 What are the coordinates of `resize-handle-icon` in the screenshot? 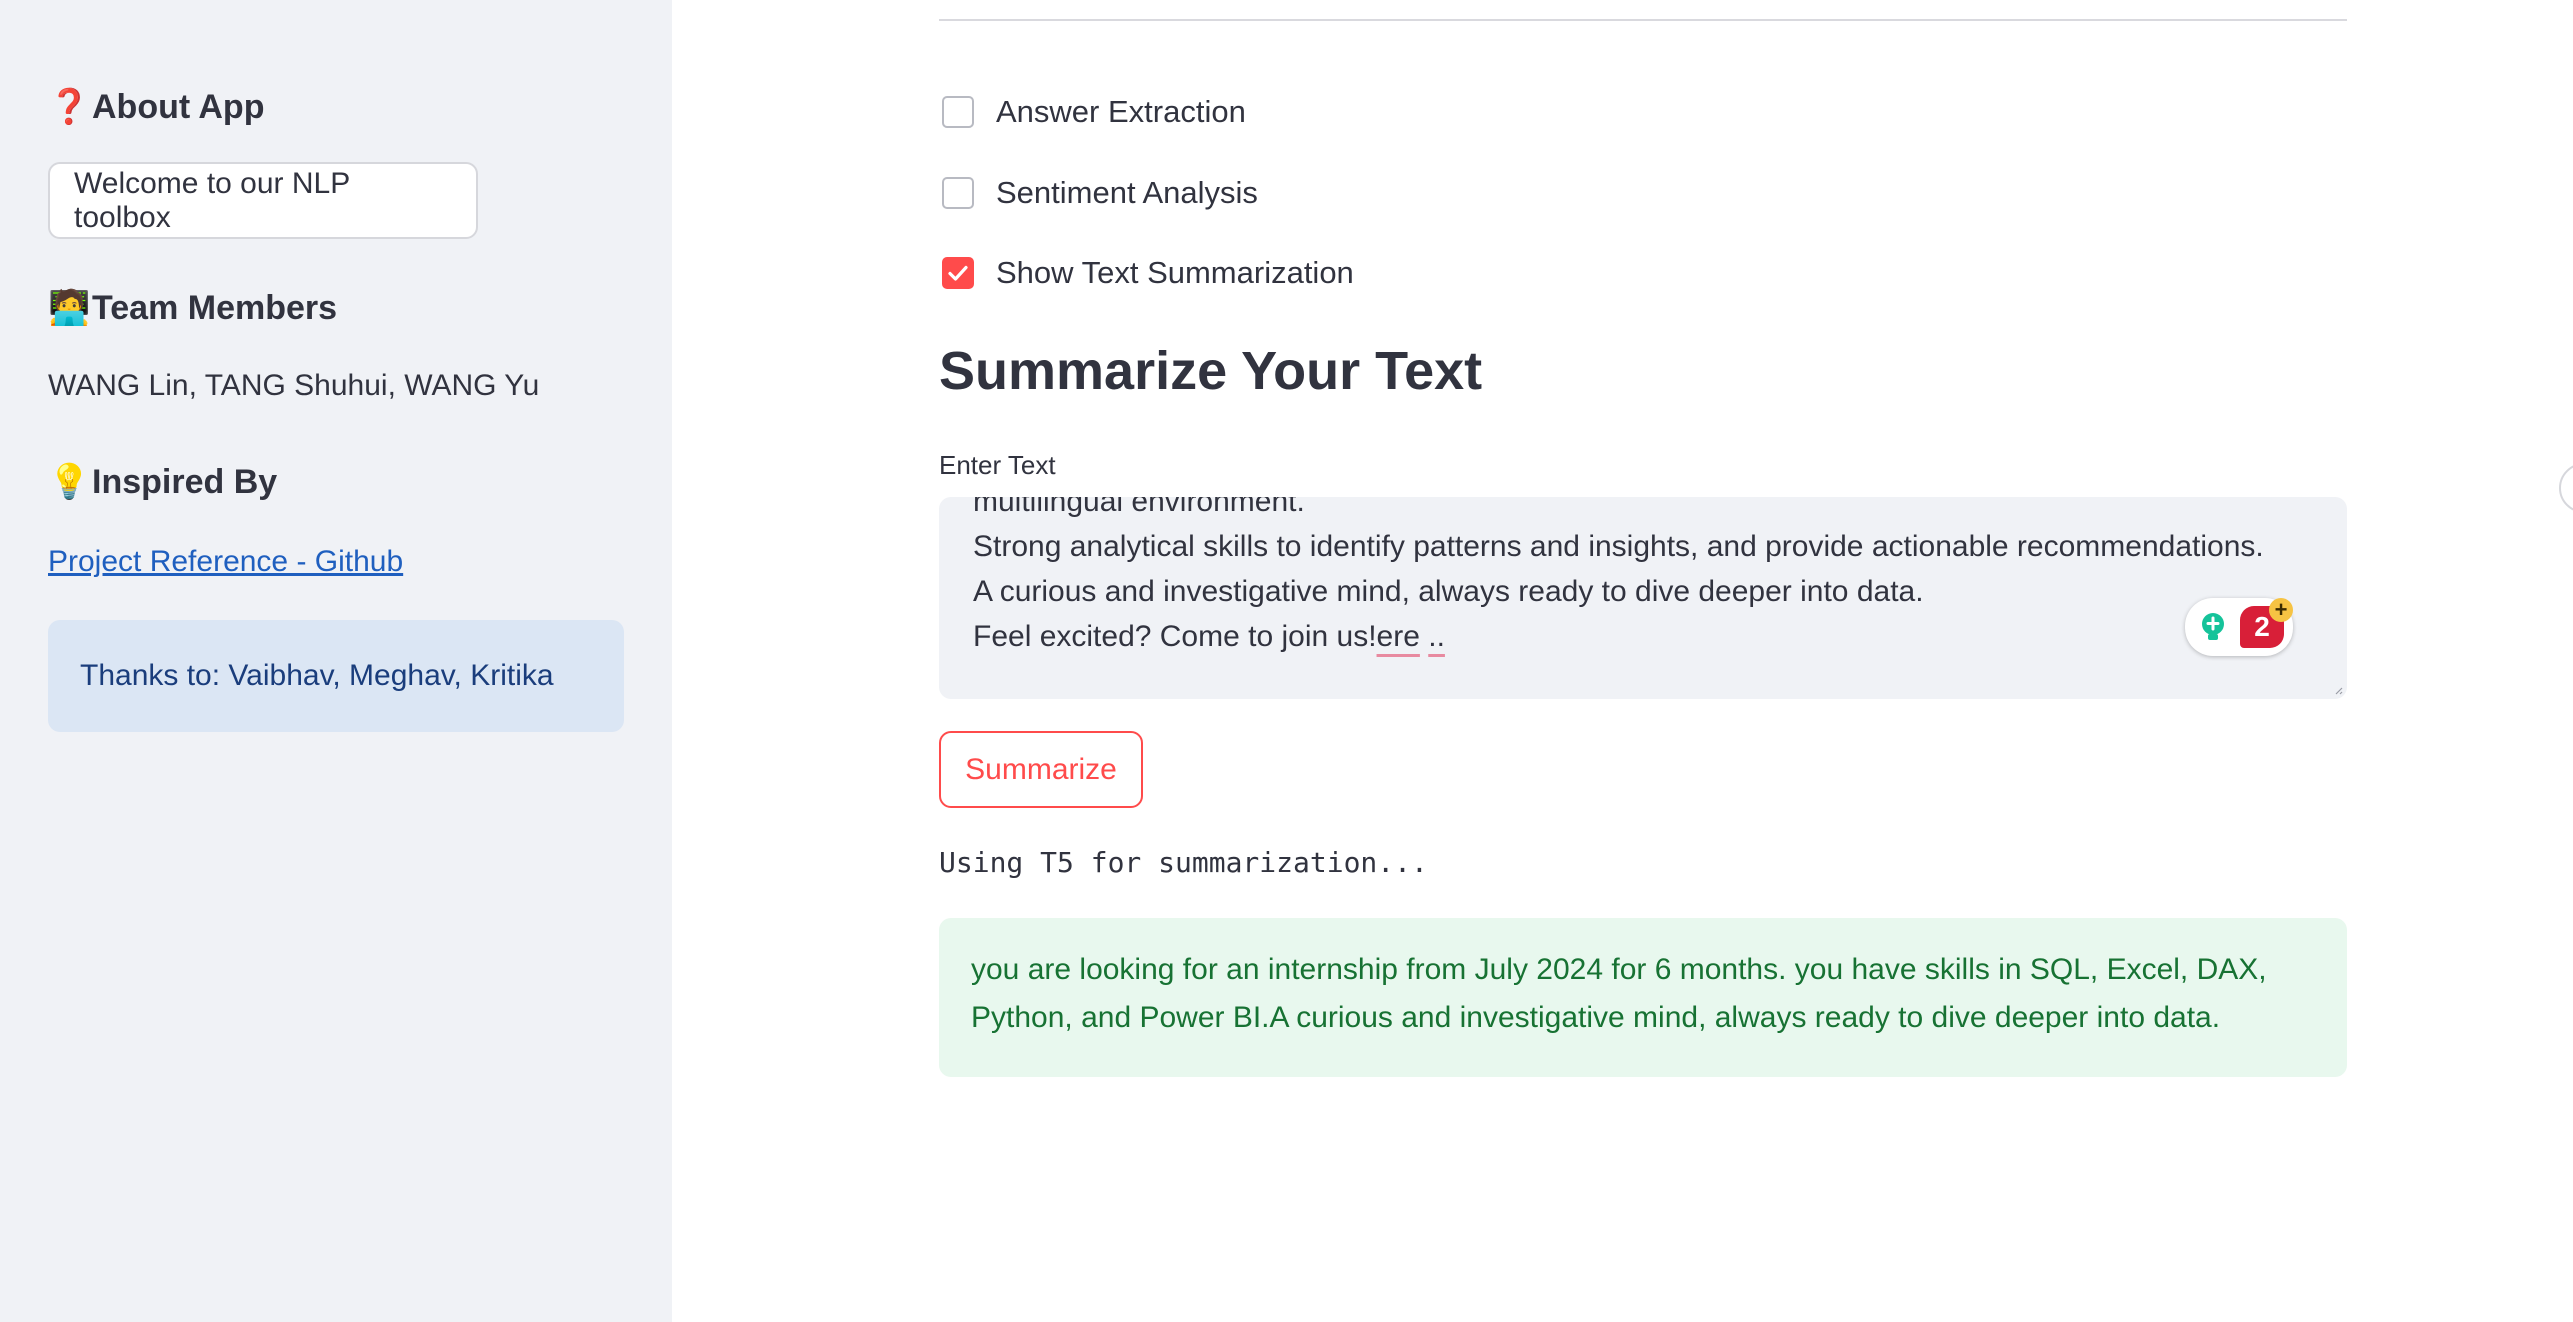 It's located at (2338, 690).